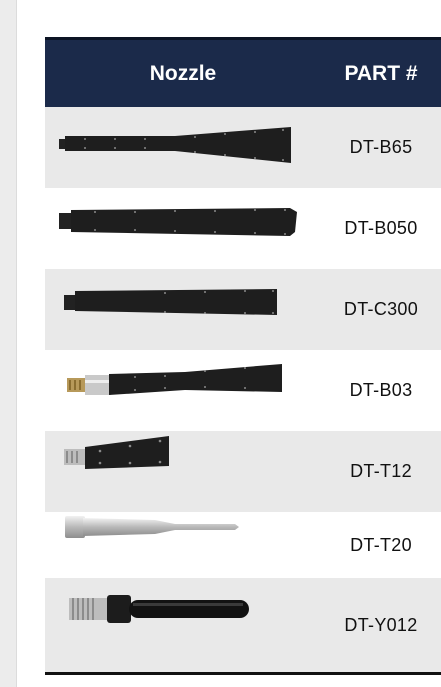  What do you see at coordinates (381, 309) in the screenshot?
I see `part-number: DT-C300` at bounding box center [381, 309].